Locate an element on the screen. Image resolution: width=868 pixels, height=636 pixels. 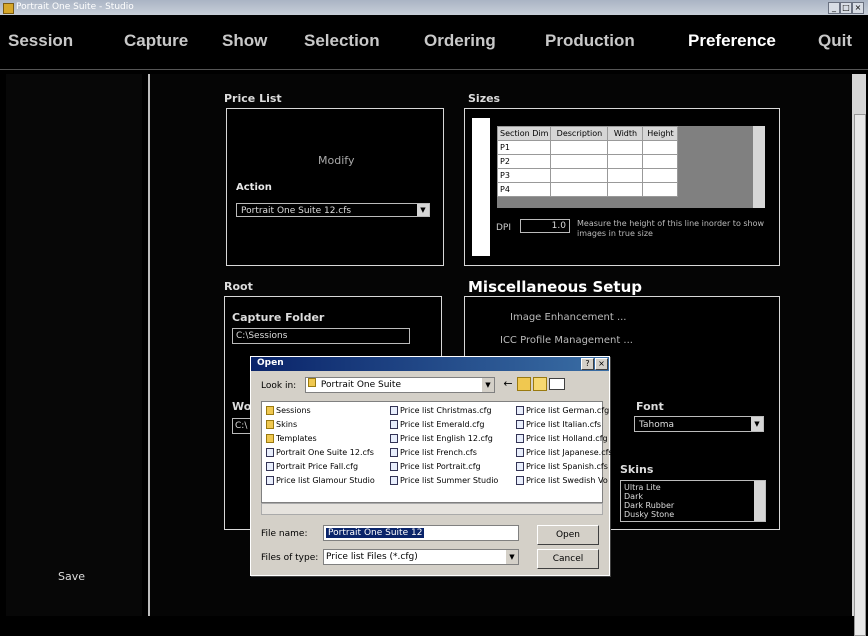
list-item: Dark is located at coordinates (693, 496).